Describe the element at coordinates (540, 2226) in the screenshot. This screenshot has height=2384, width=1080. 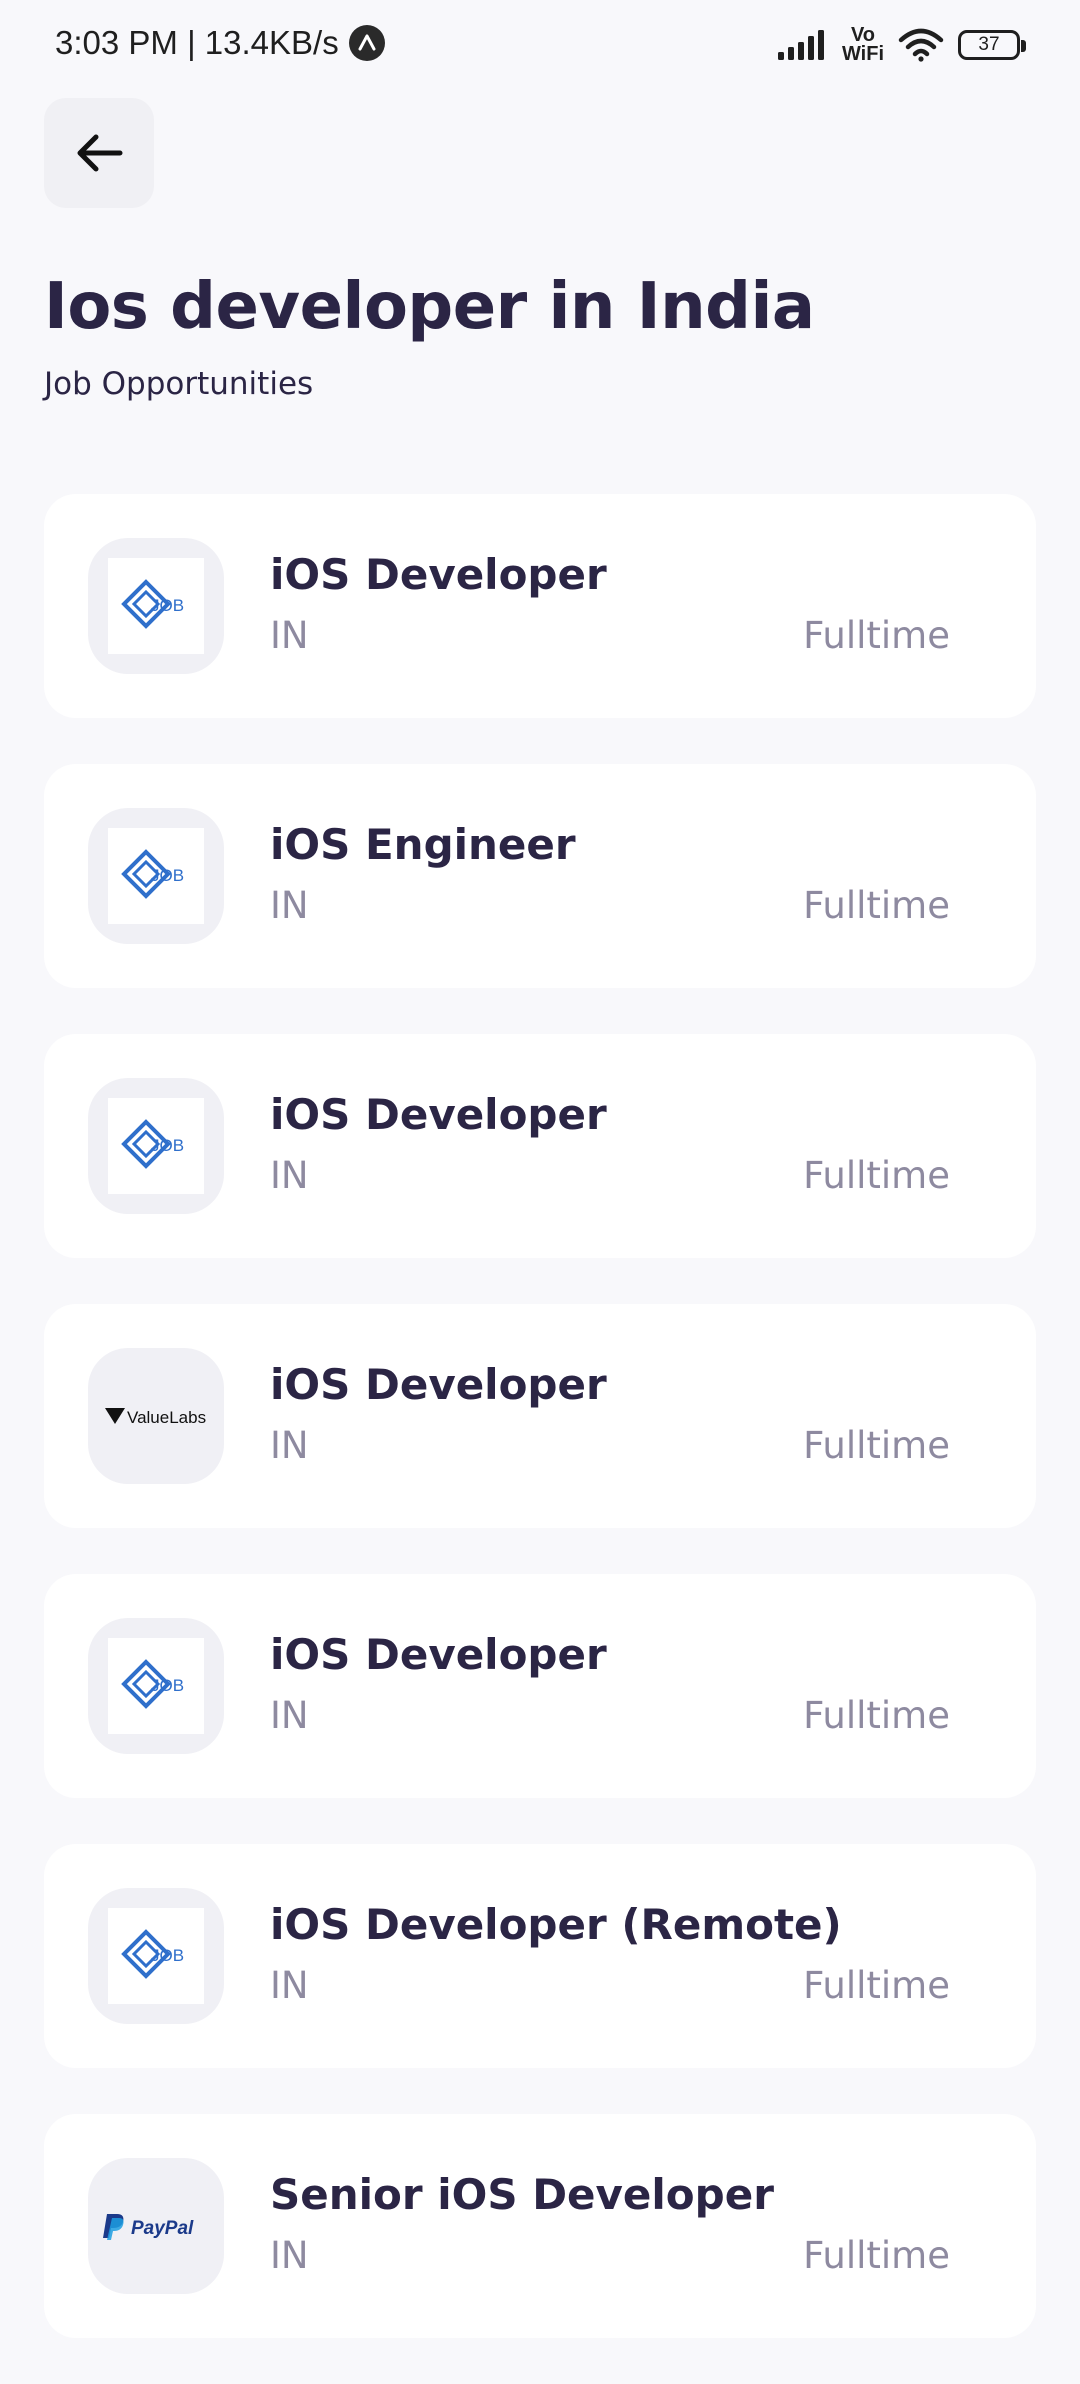
I see `job-card: PayPal Senior iOS Developer IN Fulltime` at that location.